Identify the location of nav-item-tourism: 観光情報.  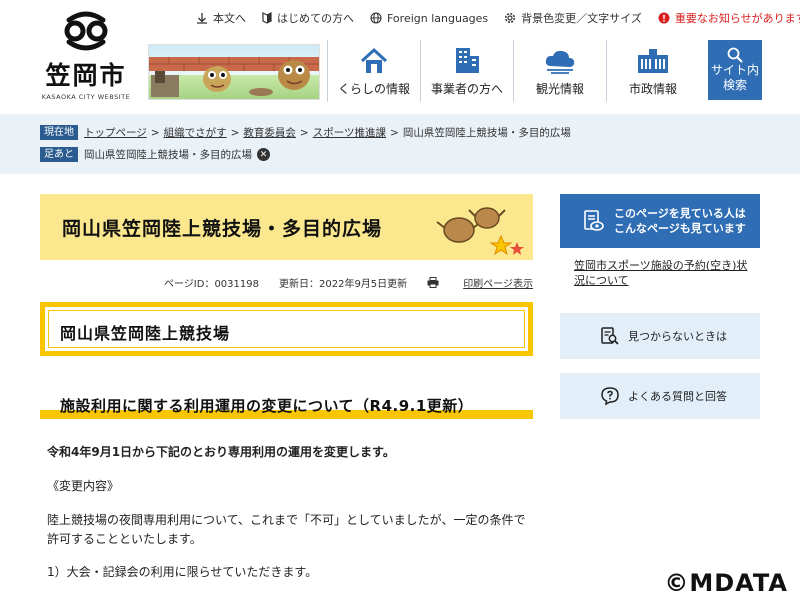
(559, 71).